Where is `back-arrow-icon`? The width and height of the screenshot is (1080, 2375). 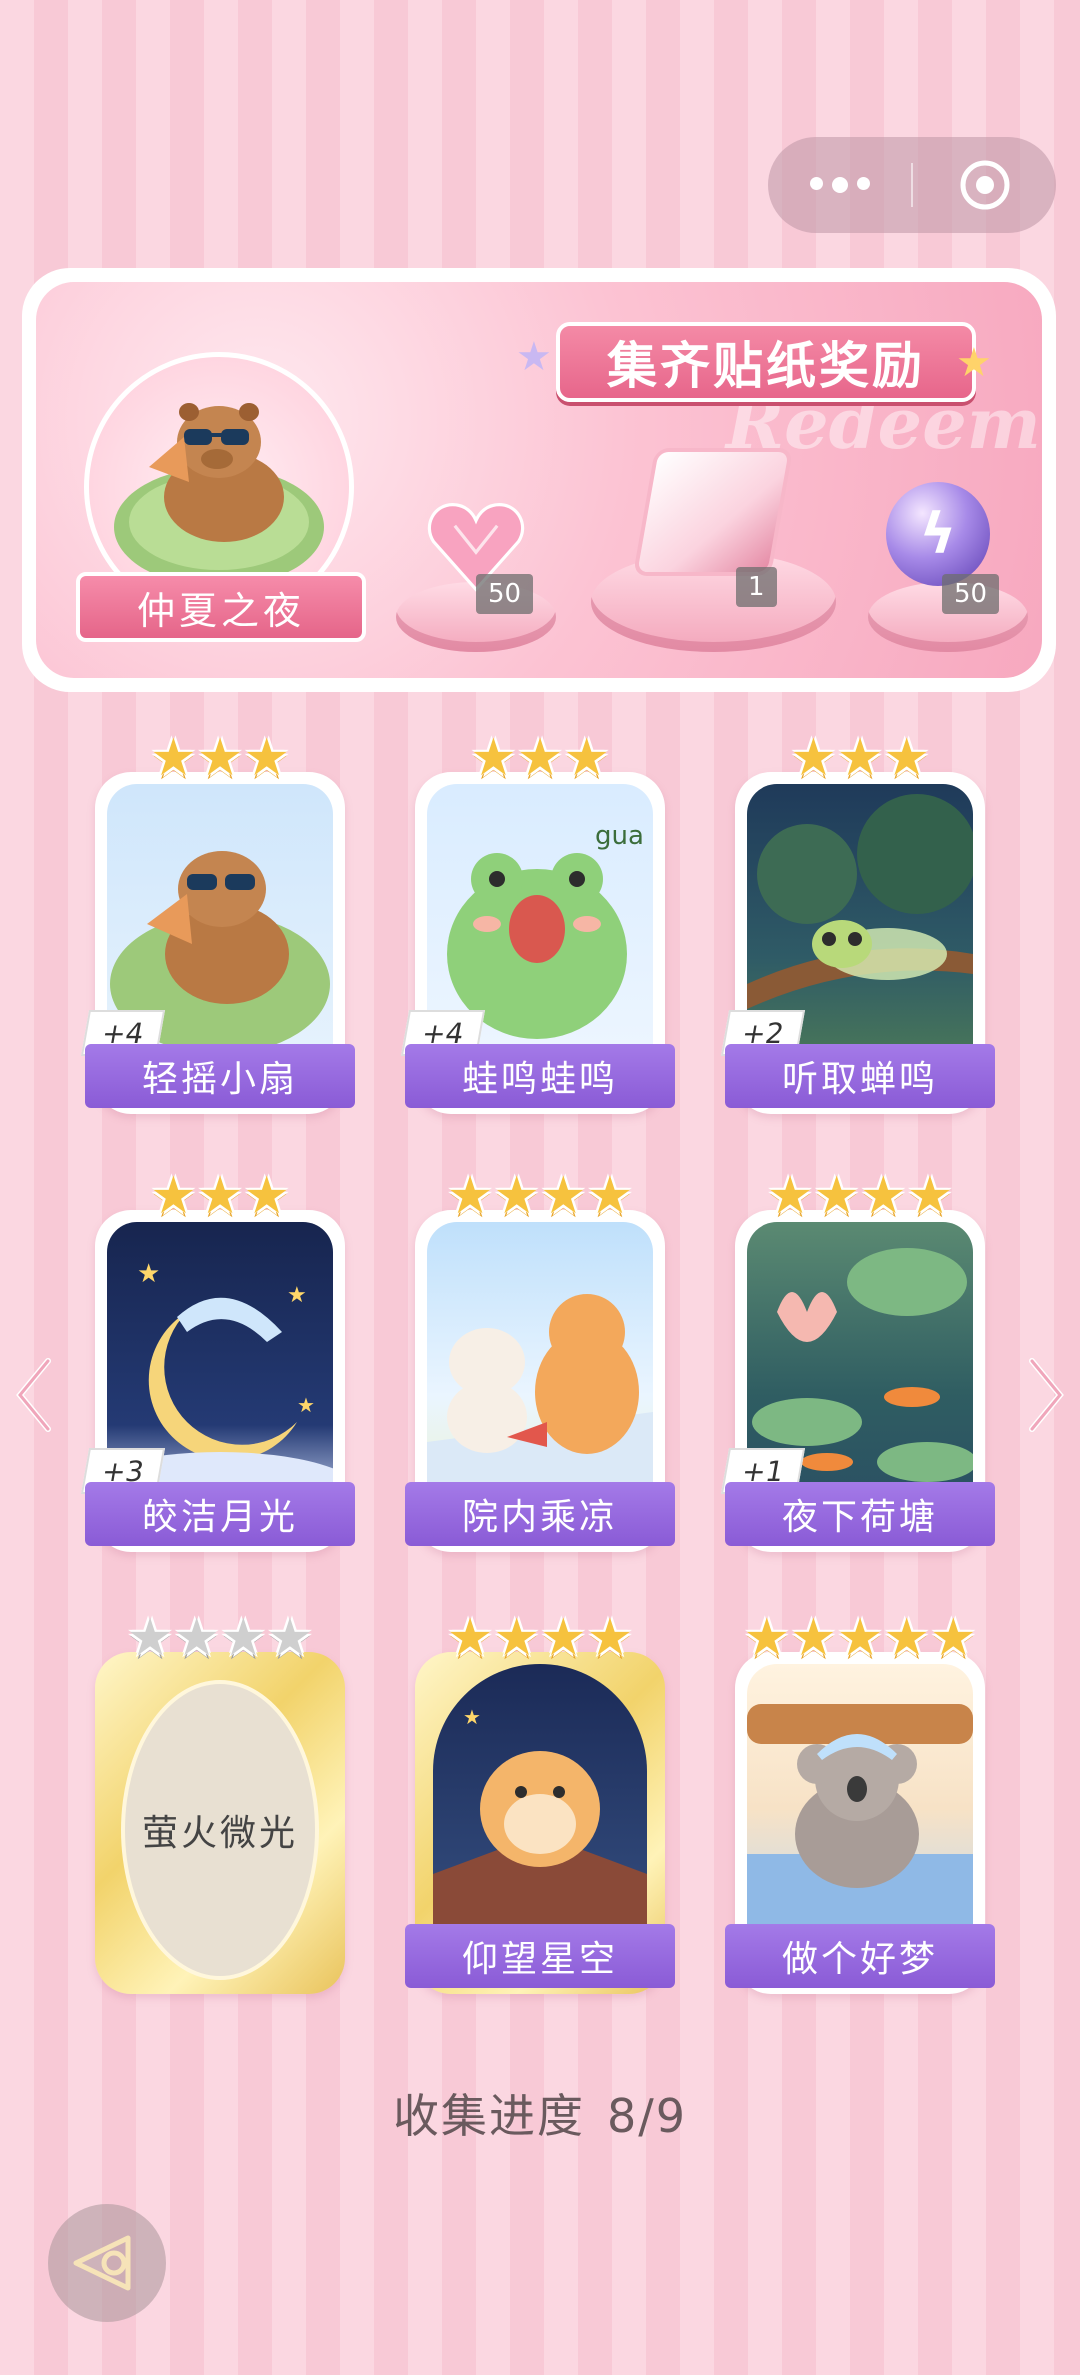 back-arrow-icon is located at coordinates (102, 2263).